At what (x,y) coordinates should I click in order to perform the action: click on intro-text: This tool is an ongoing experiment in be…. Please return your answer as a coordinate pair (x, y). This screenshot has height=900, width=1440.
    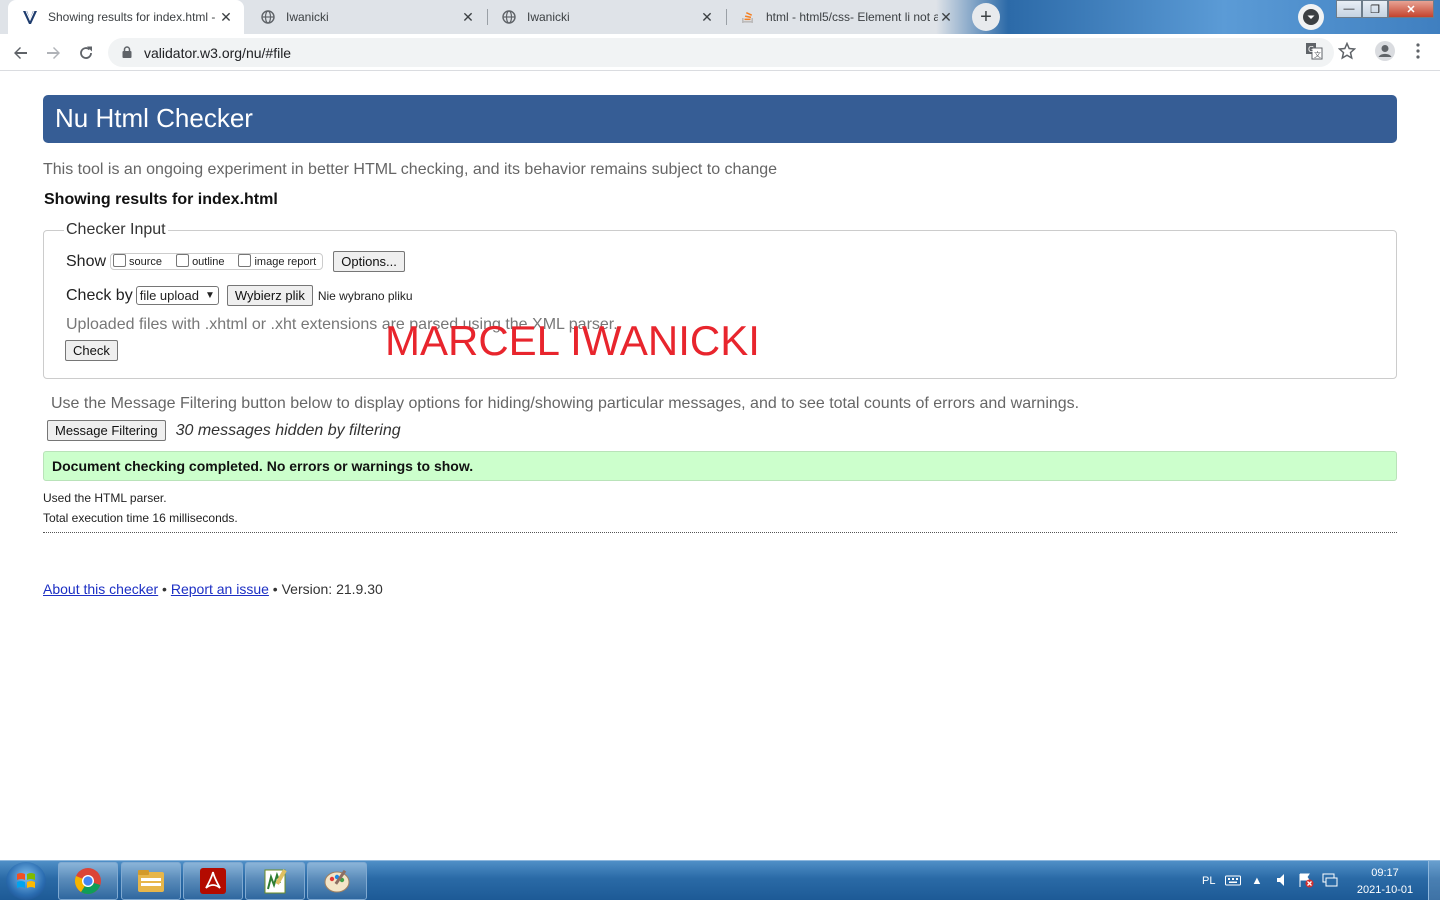
    Looking at the image, I should click on (410, 169).